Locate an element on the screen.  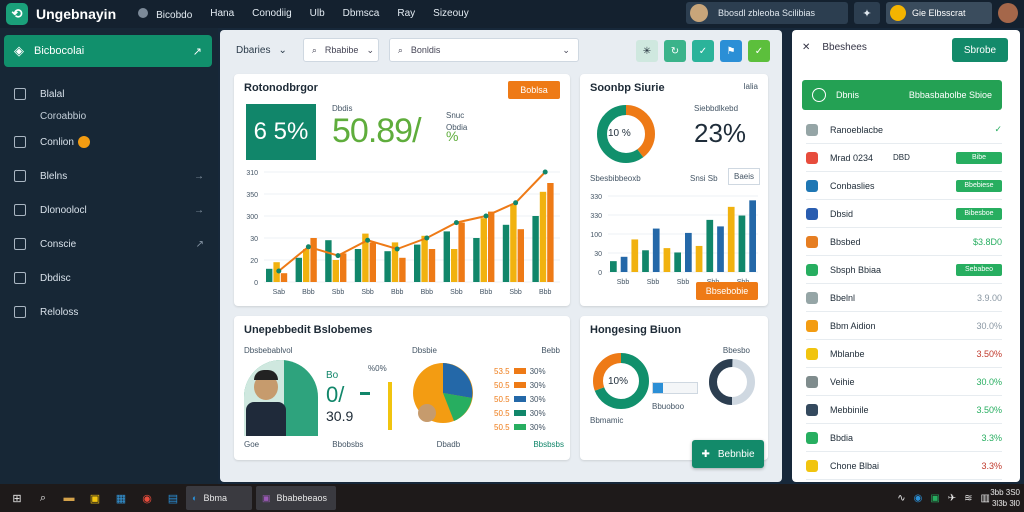
edge-icon: ◉ is located at coordinates (918, 498).